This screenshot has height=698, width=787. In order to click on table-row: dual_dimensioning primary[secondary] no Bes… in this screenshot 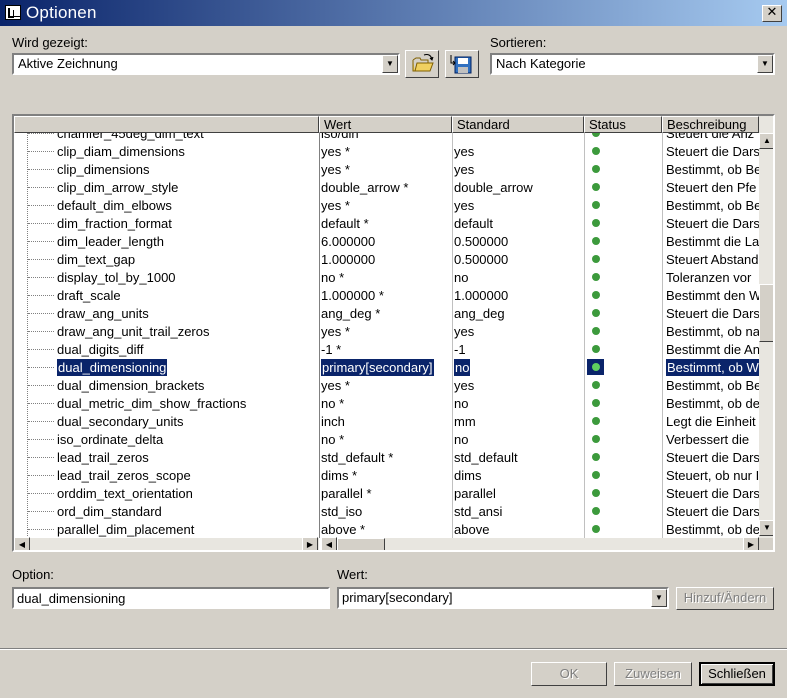, I will do `click(386, 367)`.